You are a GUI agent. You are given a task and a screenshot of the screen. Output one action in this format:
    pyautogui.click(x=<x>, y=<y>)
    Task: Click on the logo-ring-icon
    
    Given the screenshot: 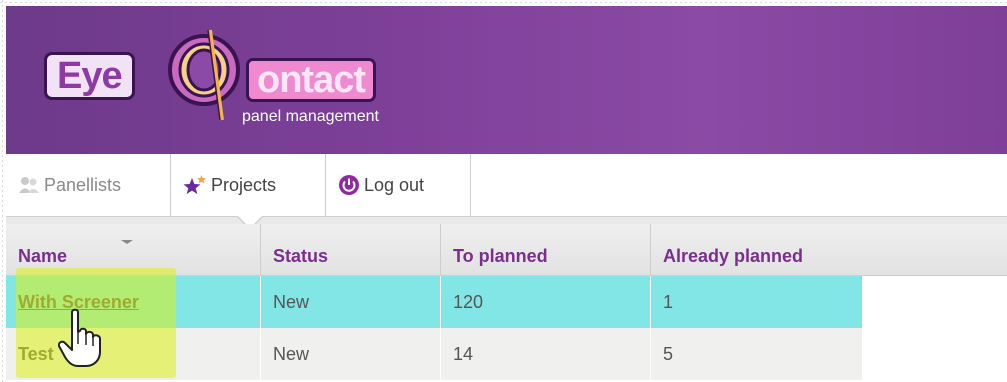 What is the action you would take?
    pyautogui.click(x=204, y=75)
    